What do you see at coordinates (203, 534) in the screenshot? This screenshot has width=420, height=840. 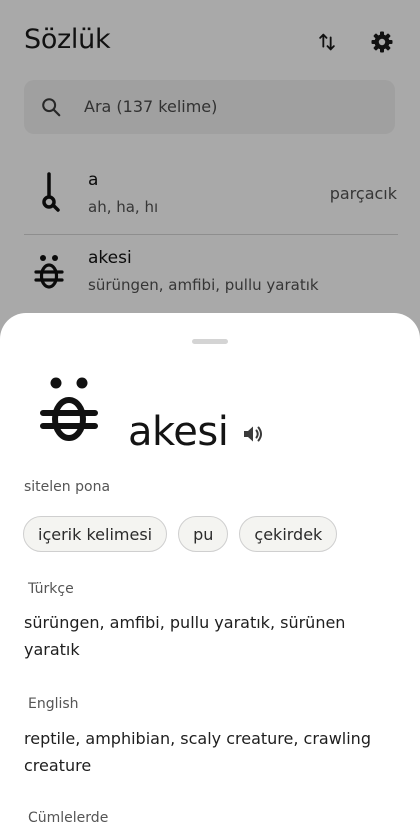 I see `tag-chip: pu` at bounding box center [203, 534].